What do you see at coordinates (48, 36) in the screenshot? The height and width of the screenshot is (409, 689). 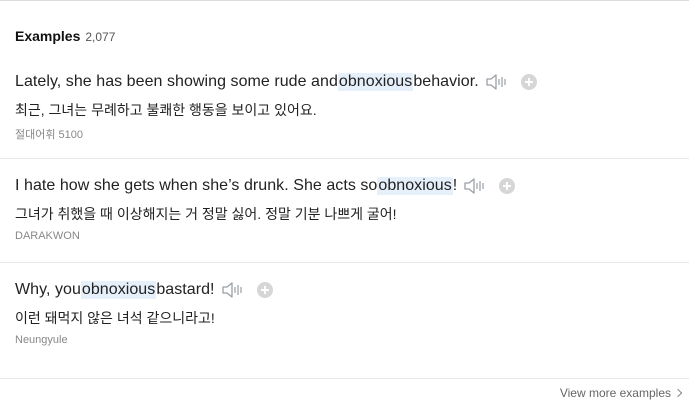 I see `examples-title: Examples` at bounding box center [48, 36].